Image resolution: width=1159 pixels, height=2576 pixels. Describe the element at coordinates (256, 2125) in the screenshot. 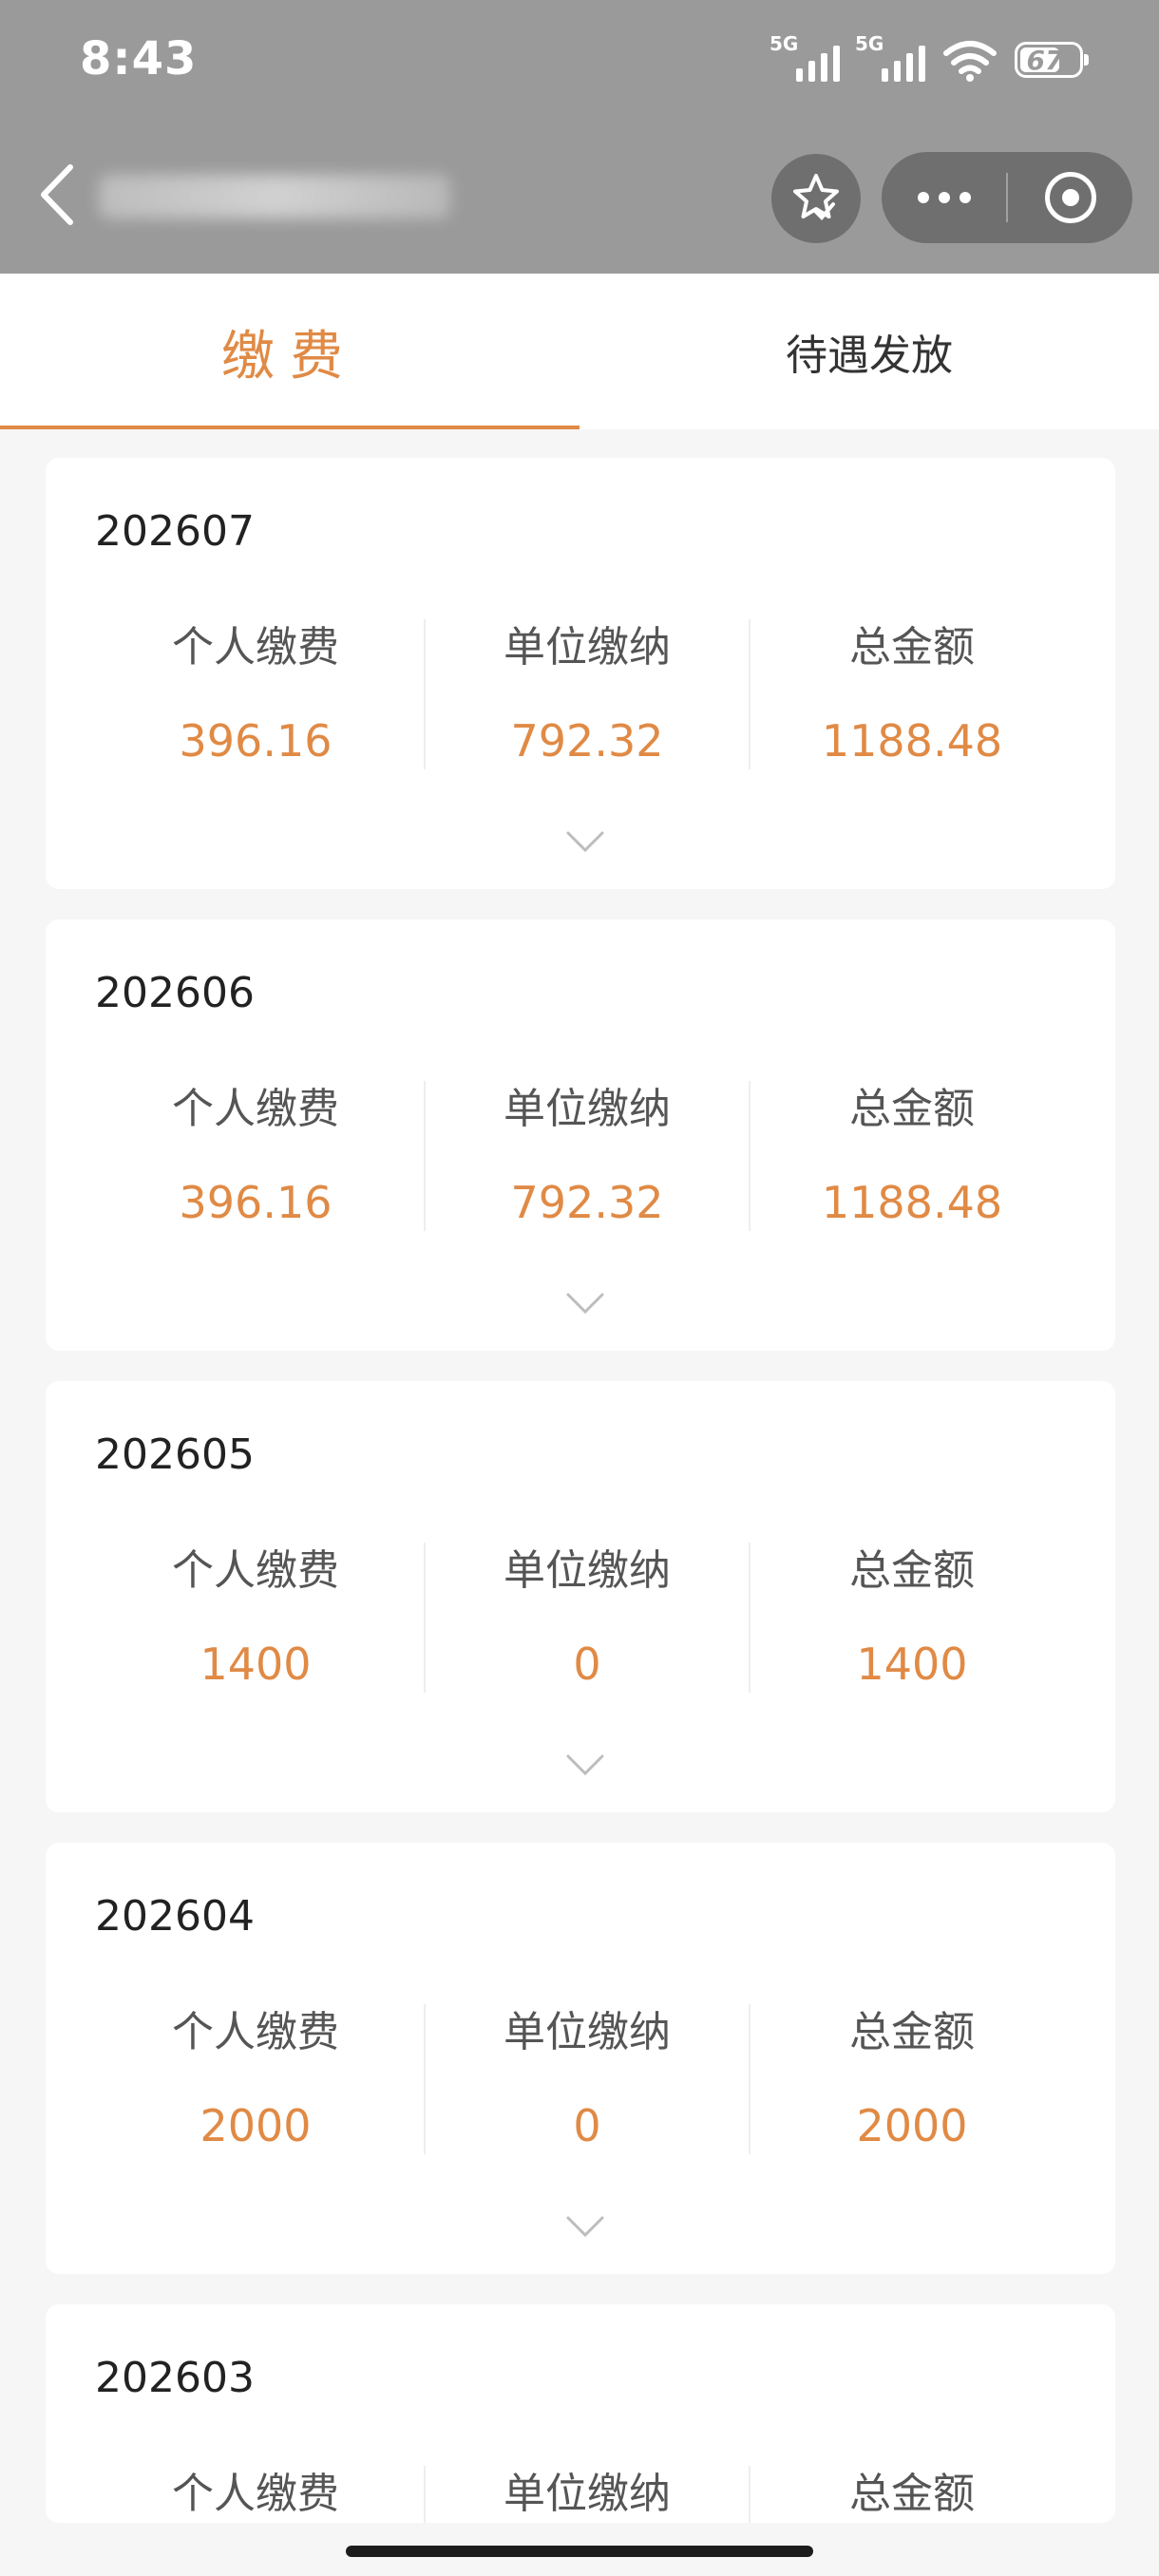

I see `personal-value: 2000` at that location.